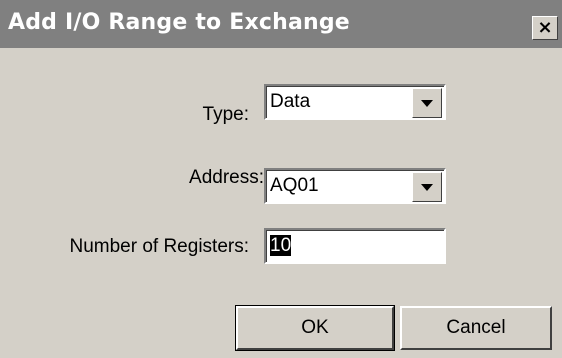 The width and height of the screenshot is (562, 358). I want to click on cancel-button-label: Cancel, so click(476, 327).